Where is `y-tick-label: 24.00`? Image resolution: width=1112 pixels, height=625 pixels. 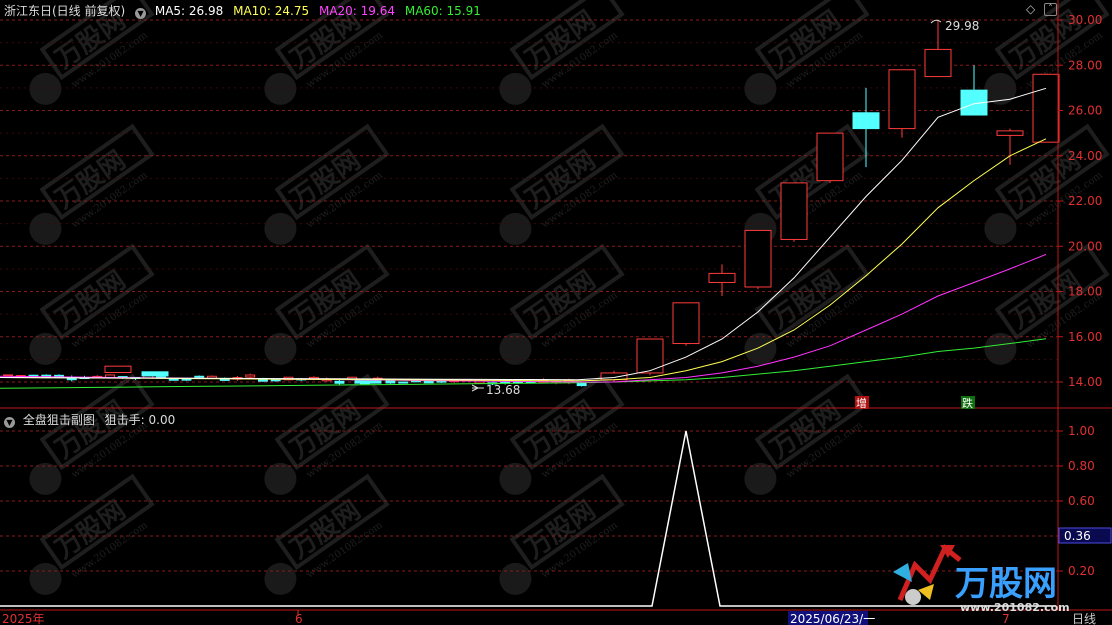 y-tick-label: 24.00 is located at coordinates (1085, 156).